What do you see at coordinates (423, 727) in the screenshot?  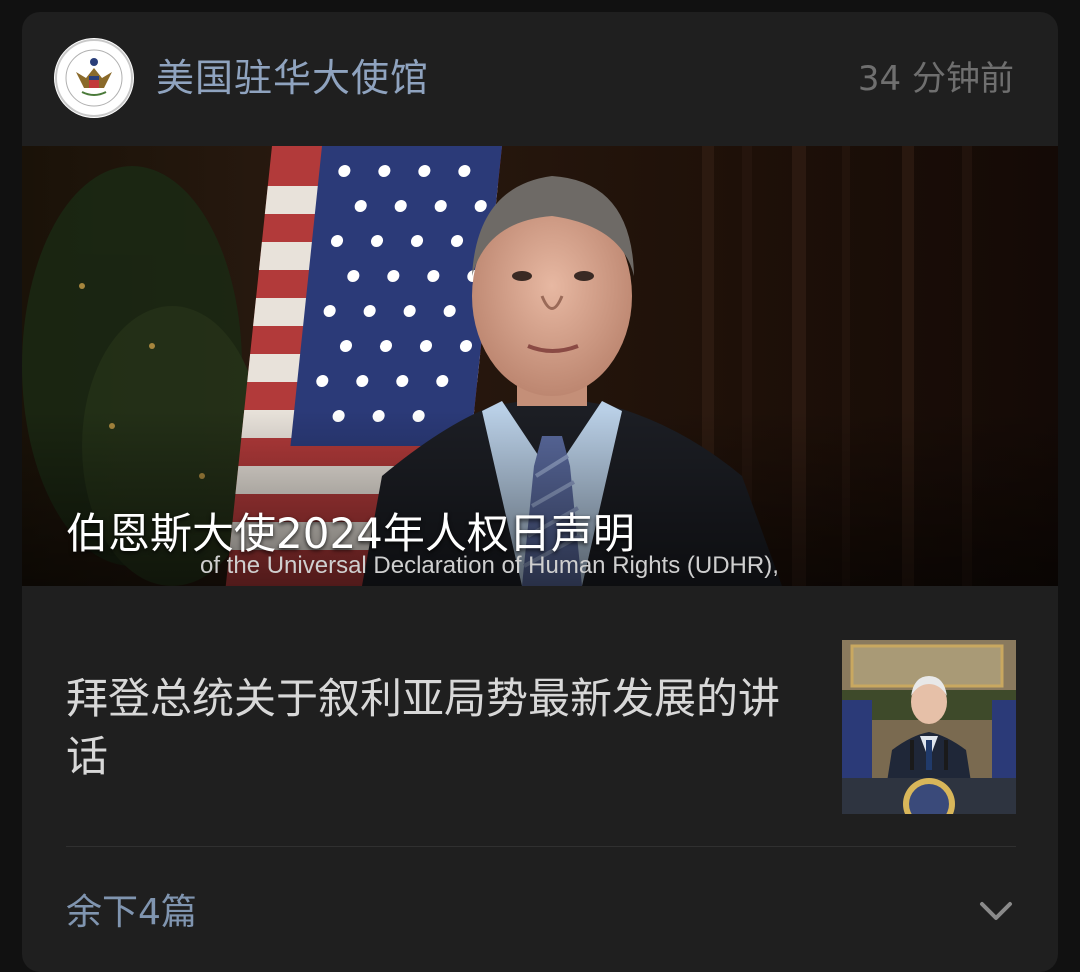 I see `article-title: 拜登总统关于叙利亚局势最新发展的讲话` at bounding box center [423, 727].